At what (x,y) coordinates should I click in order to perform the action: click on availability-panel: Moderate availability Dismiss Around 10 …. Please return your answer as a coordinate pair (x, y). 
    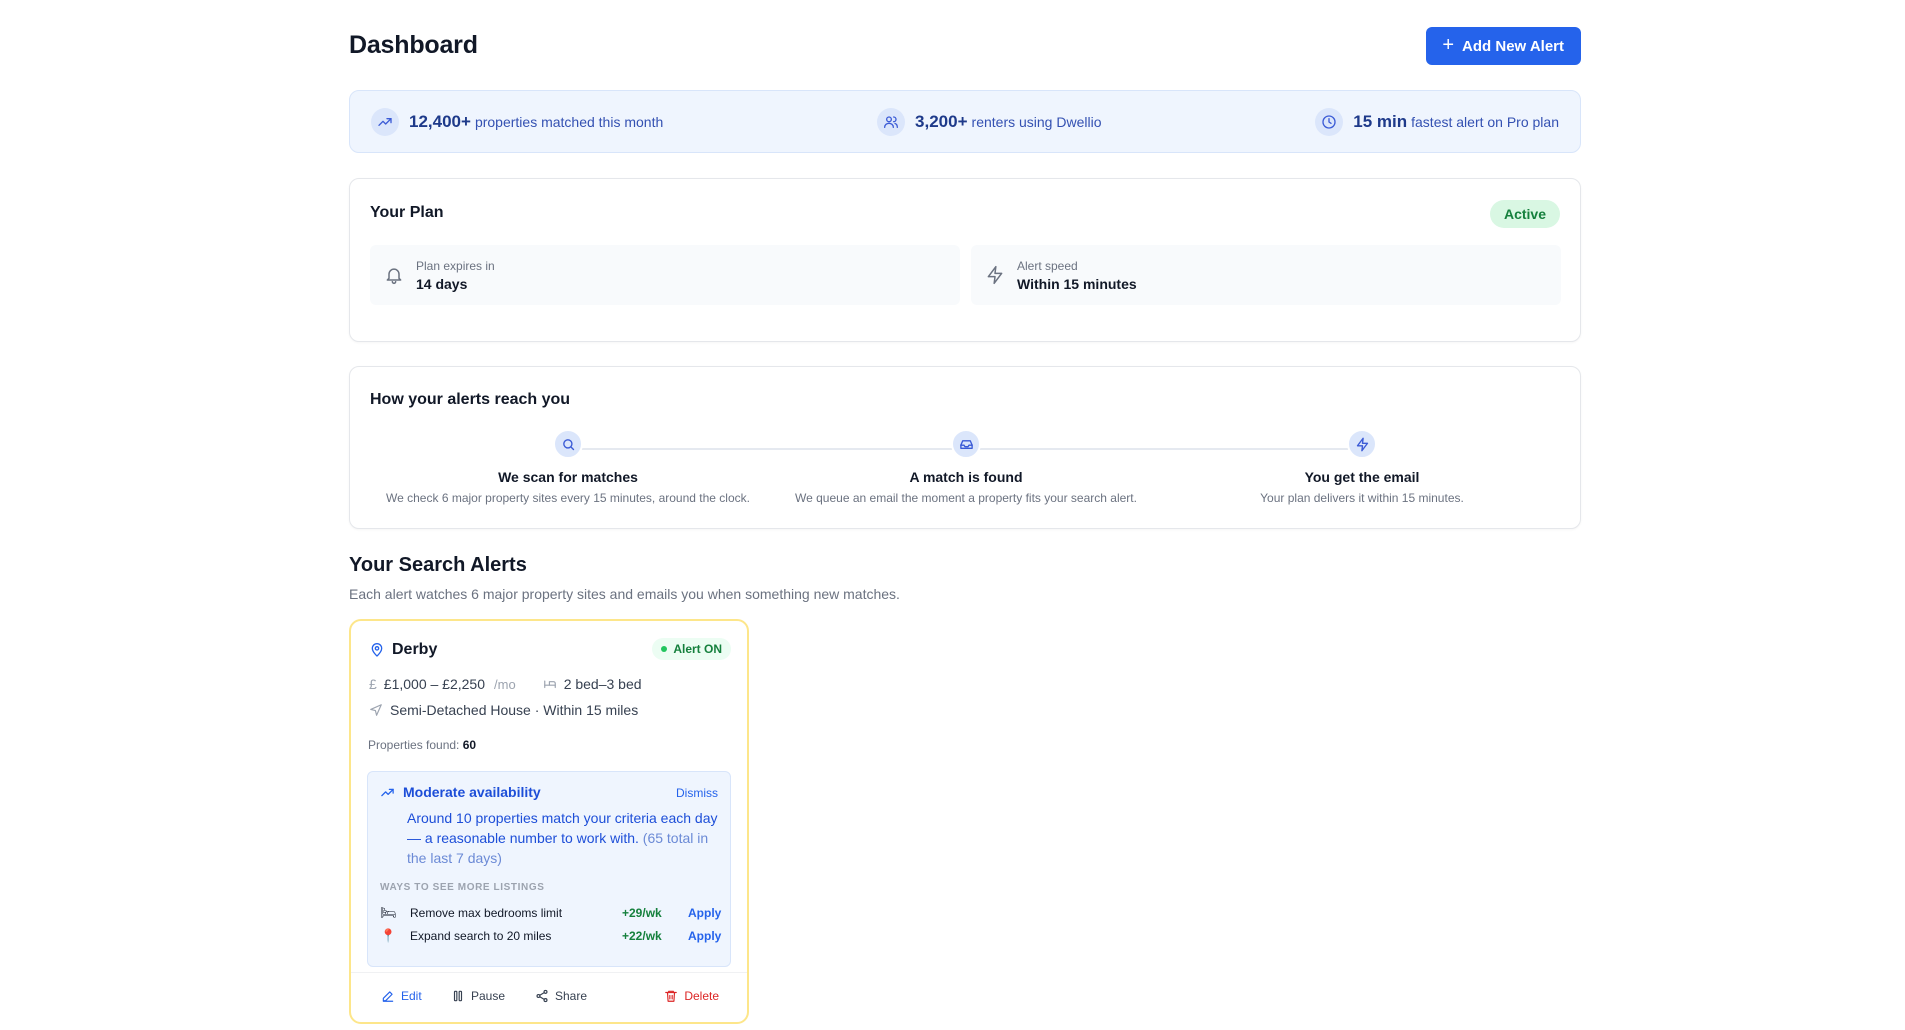
    Looking at the image, I should click on (549, 869).